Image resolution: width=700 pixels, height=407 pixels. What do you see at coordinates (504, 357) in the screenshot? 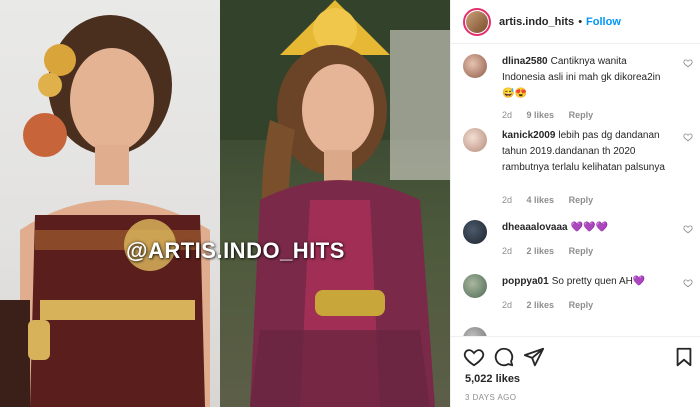
I see `comment-bubble-icon` at bounding box center [504, 357].